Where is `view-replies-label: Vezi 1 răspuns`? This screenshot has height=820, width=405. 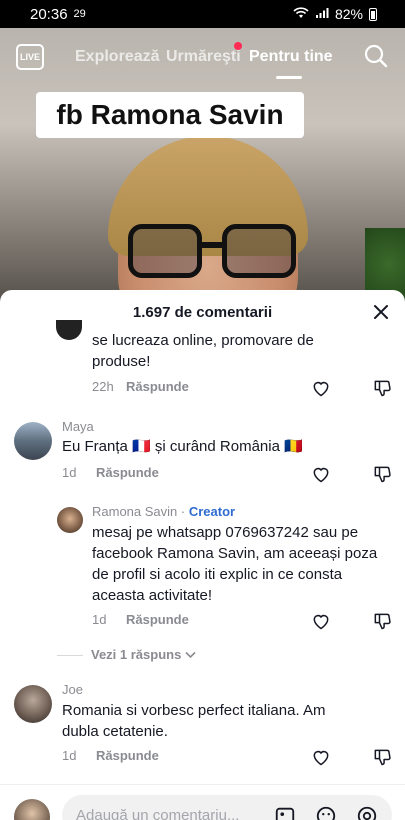
view-replies-label: Vezi 1 răspuns is located at coordinates (136, 654).